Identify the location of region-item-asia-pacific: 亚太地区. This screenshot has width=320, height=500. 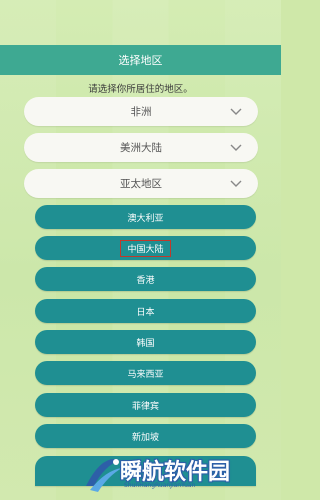
(141, 183).